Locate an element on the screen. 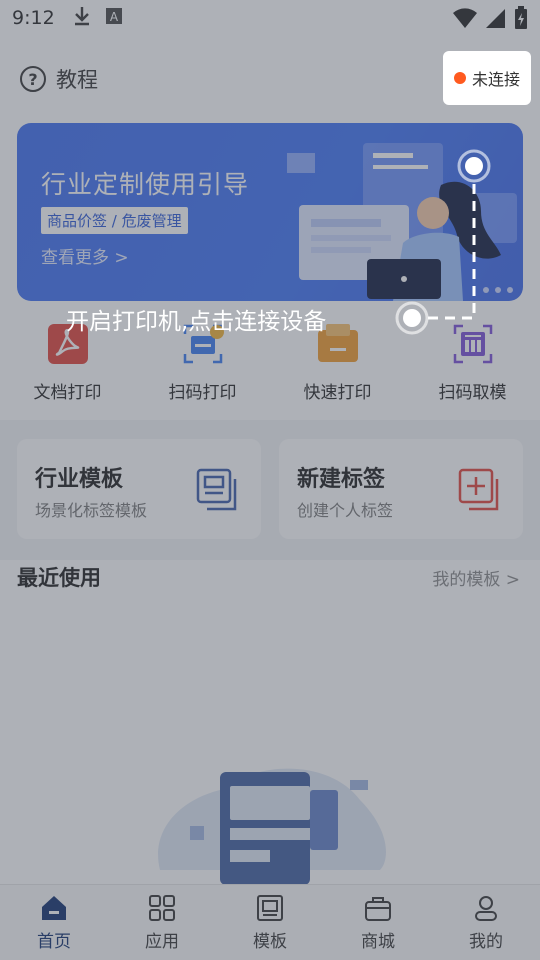  connection-status-label: 未连接 is located at coordinates (495, 79).